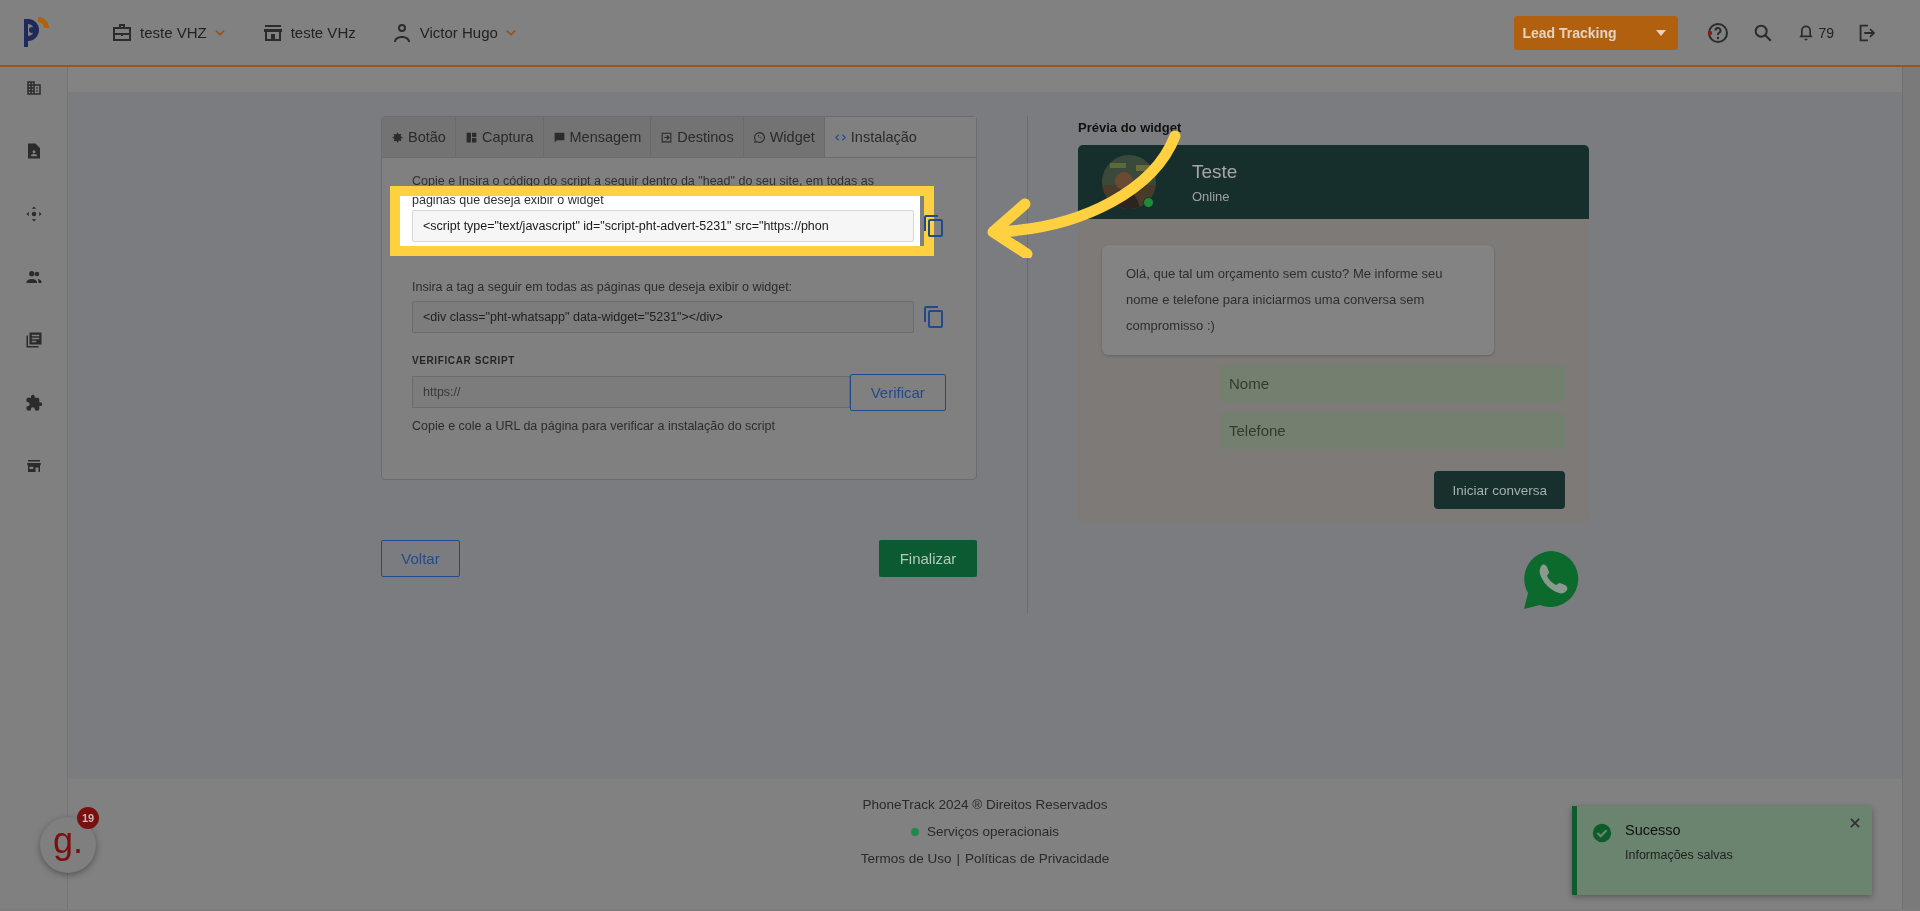 This screenshot has height=911, width=1920. What do you see at coordinates (1211, 196) in the screenshot?
I see `contact-status: Online` at bounding box center [1211, 196].